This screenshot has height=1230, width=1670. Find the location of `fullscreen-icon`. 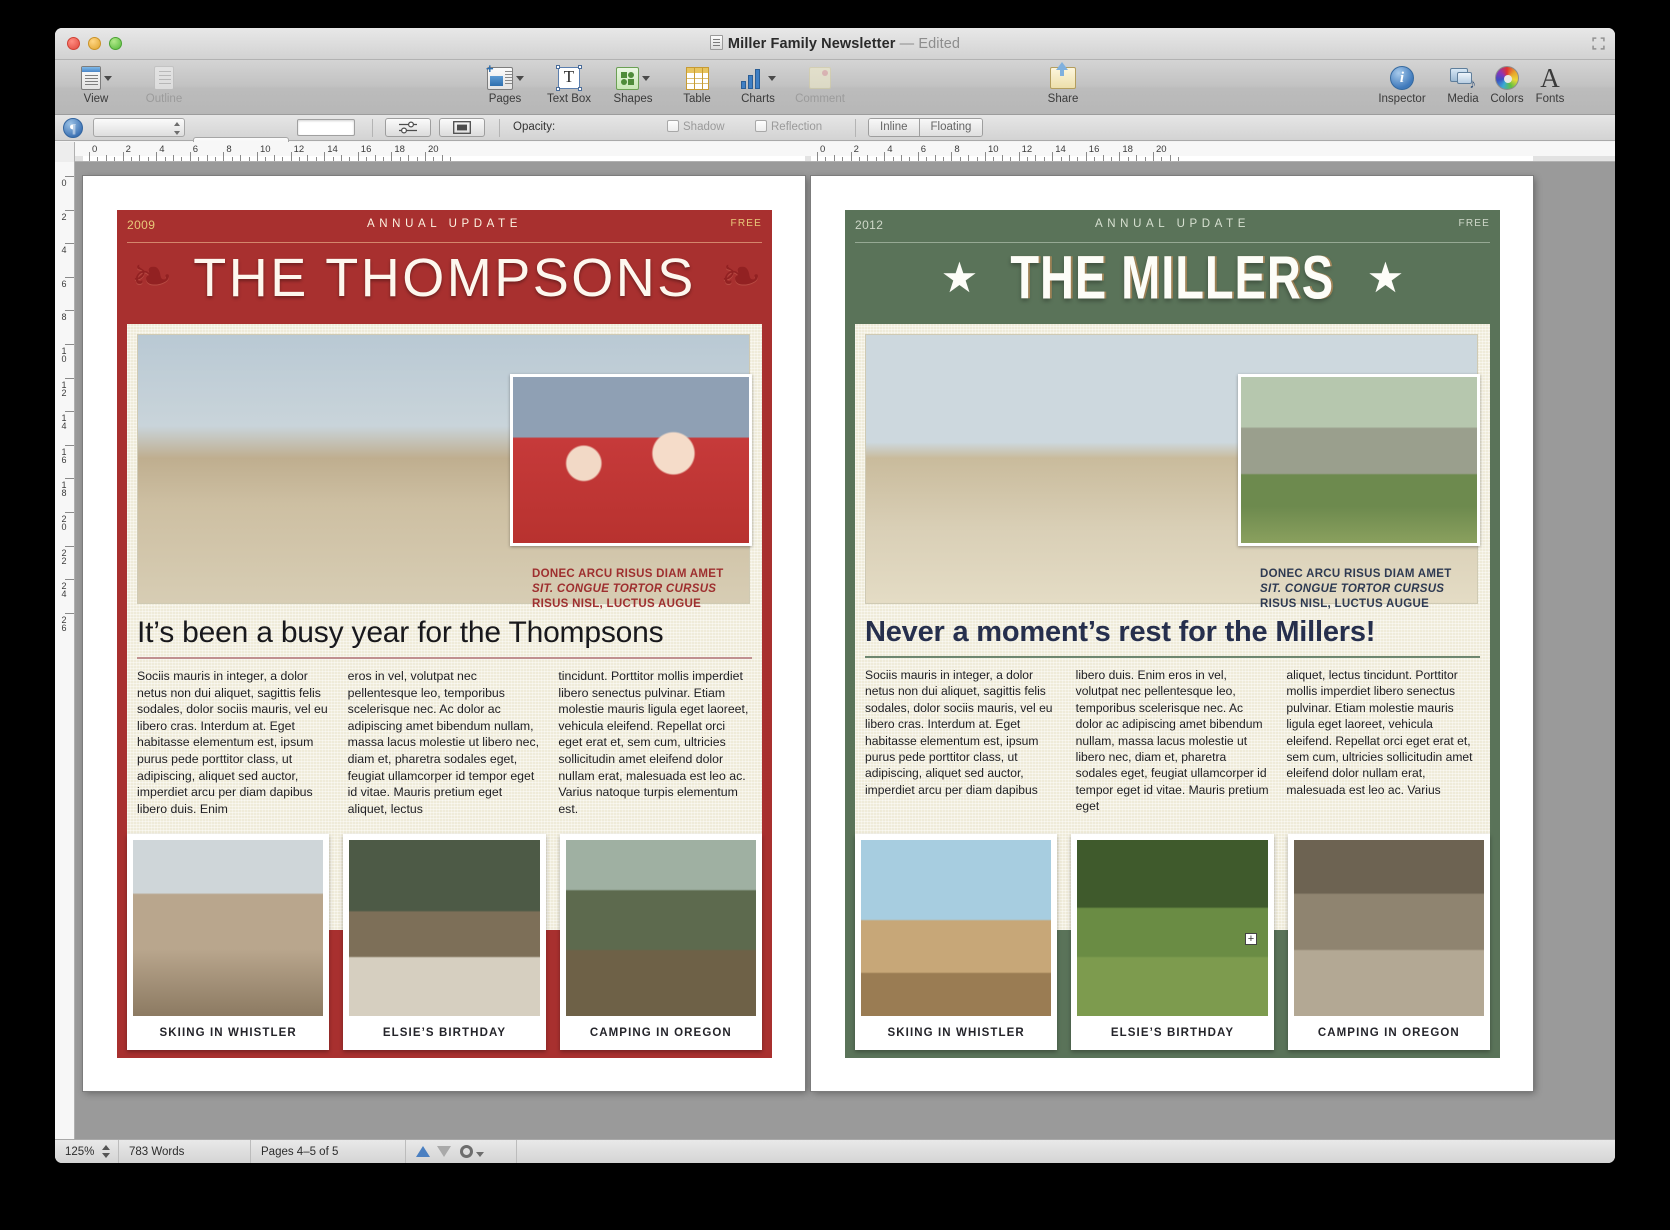

fullscreen-icon is located at coordinates (1598, 43).